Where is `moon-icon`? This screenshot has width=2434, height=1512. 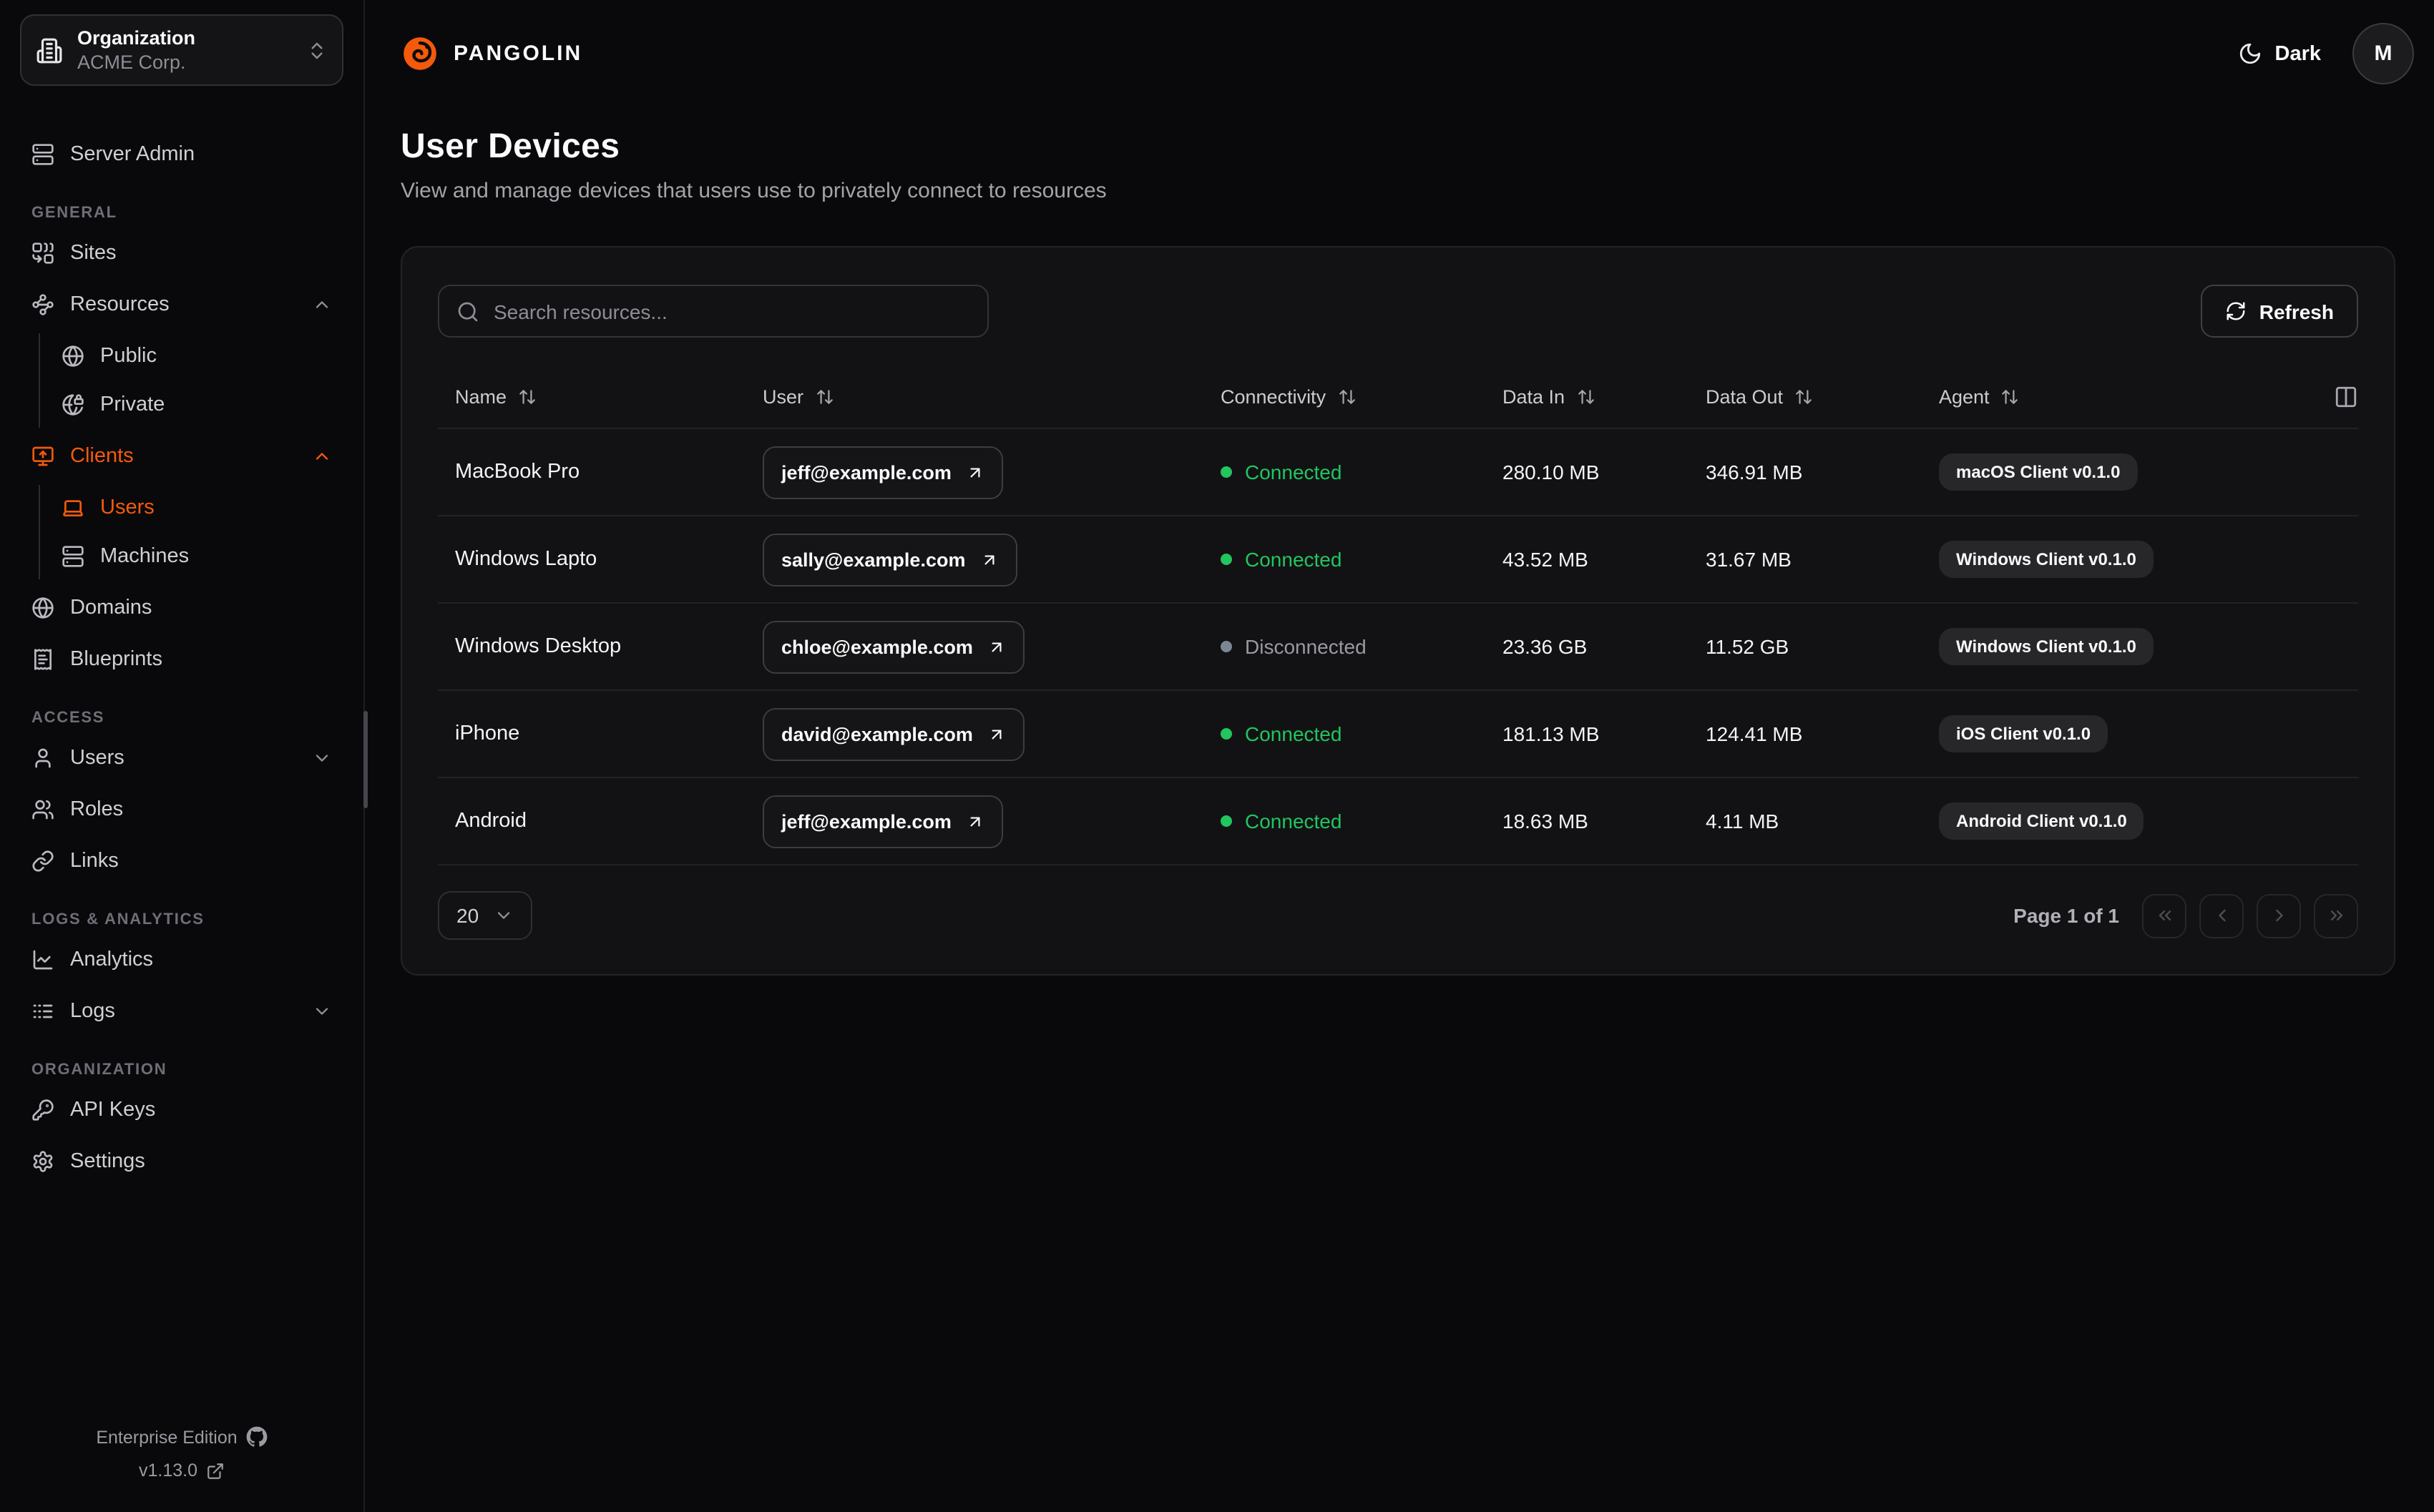
moon-icon is located at coordinates (2250, 53).